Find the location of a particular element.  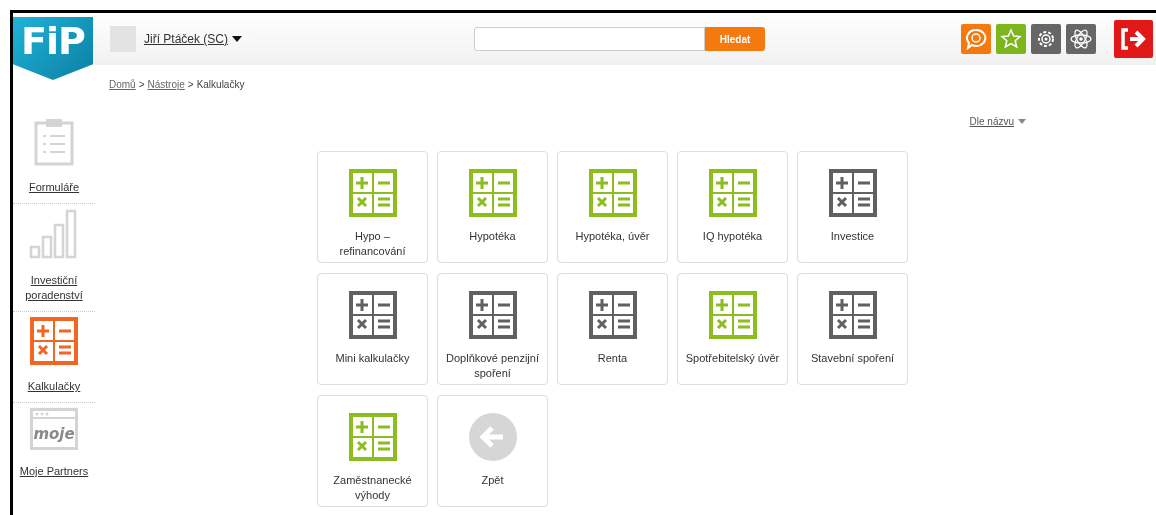

tool-tile: IQ hypotéka is located at coordinates (732, 207).